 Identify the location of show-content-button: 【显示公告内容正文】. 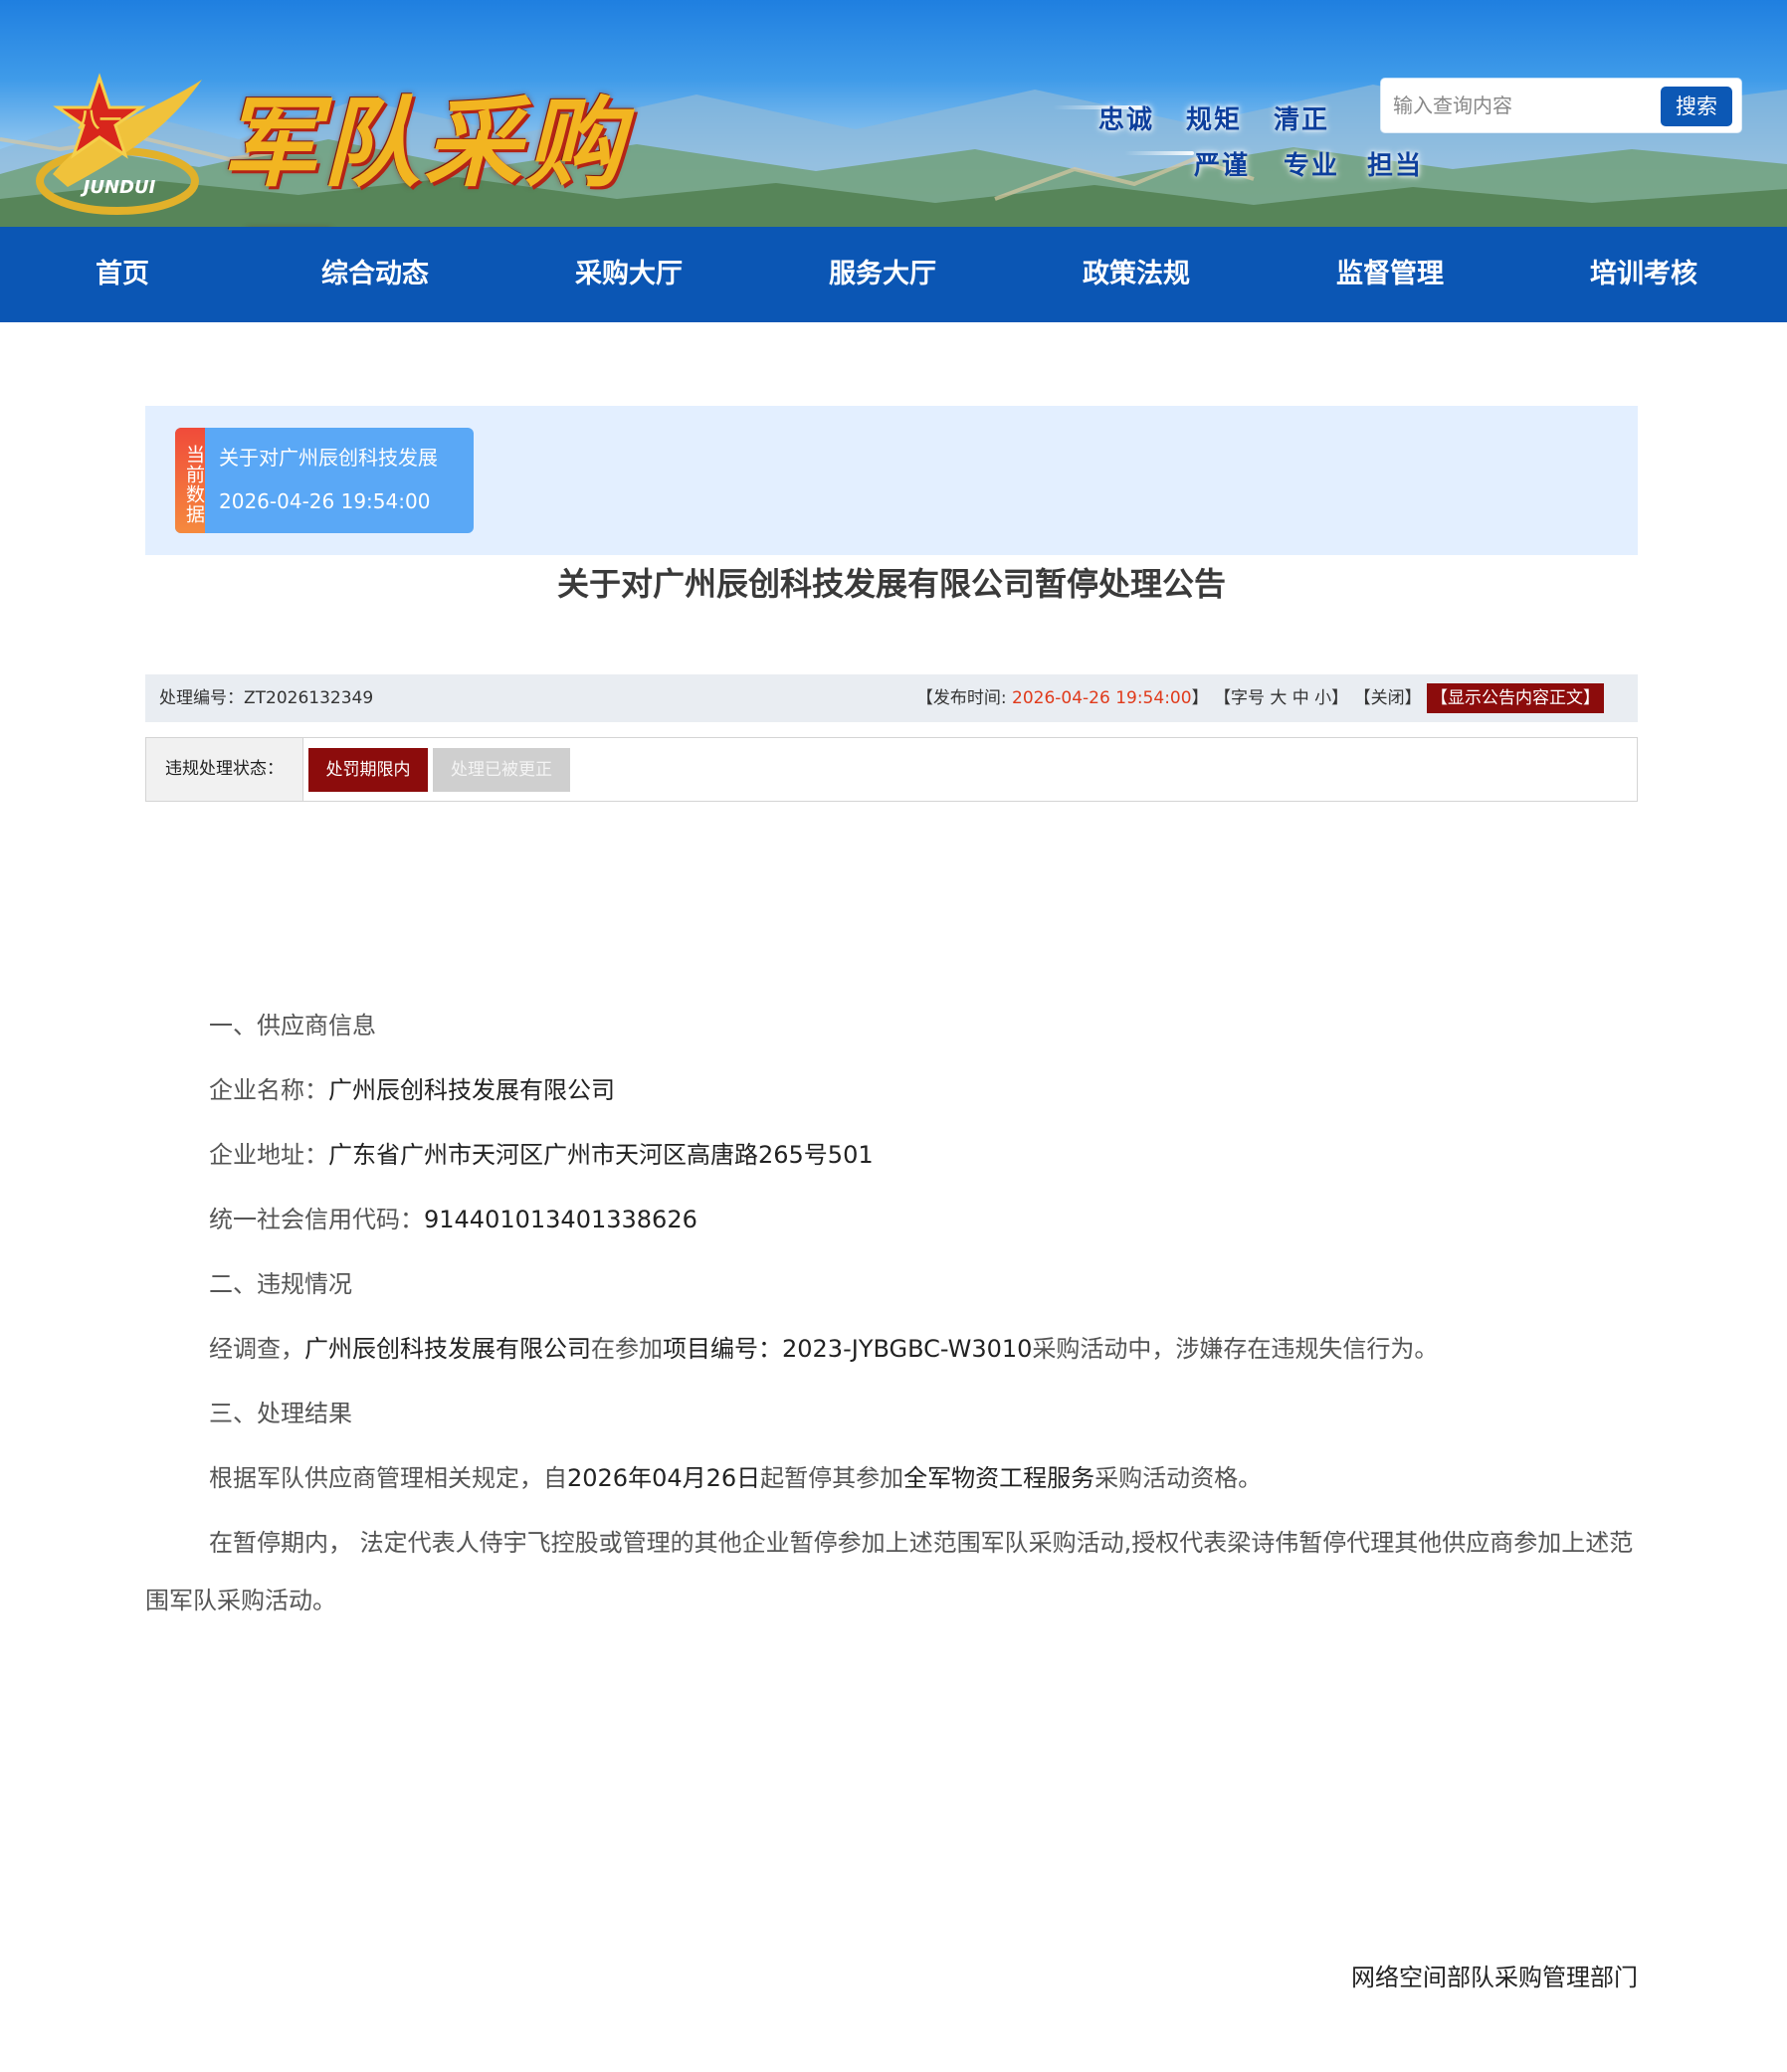
(1515, 698).